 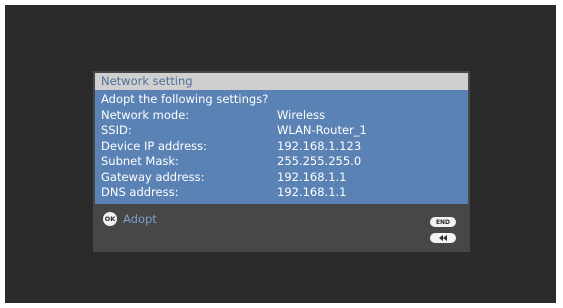 What do you see at coordinates (281, 81) in the screenshot?
I see `dialog-title: Network setting` at bounding box center [281, 81].